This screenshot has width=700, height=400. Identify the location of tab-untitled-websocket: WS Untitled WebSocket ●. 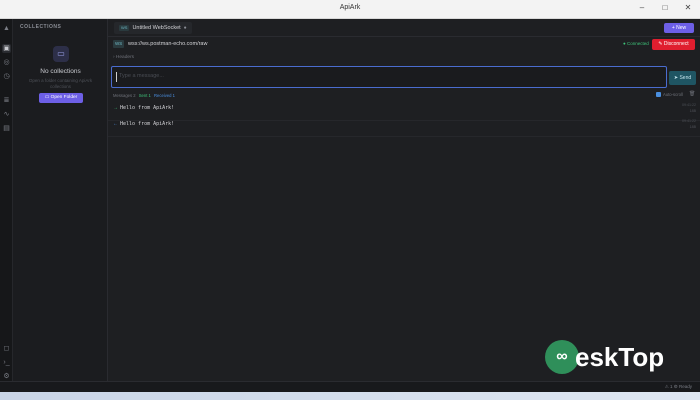
(153, 28).